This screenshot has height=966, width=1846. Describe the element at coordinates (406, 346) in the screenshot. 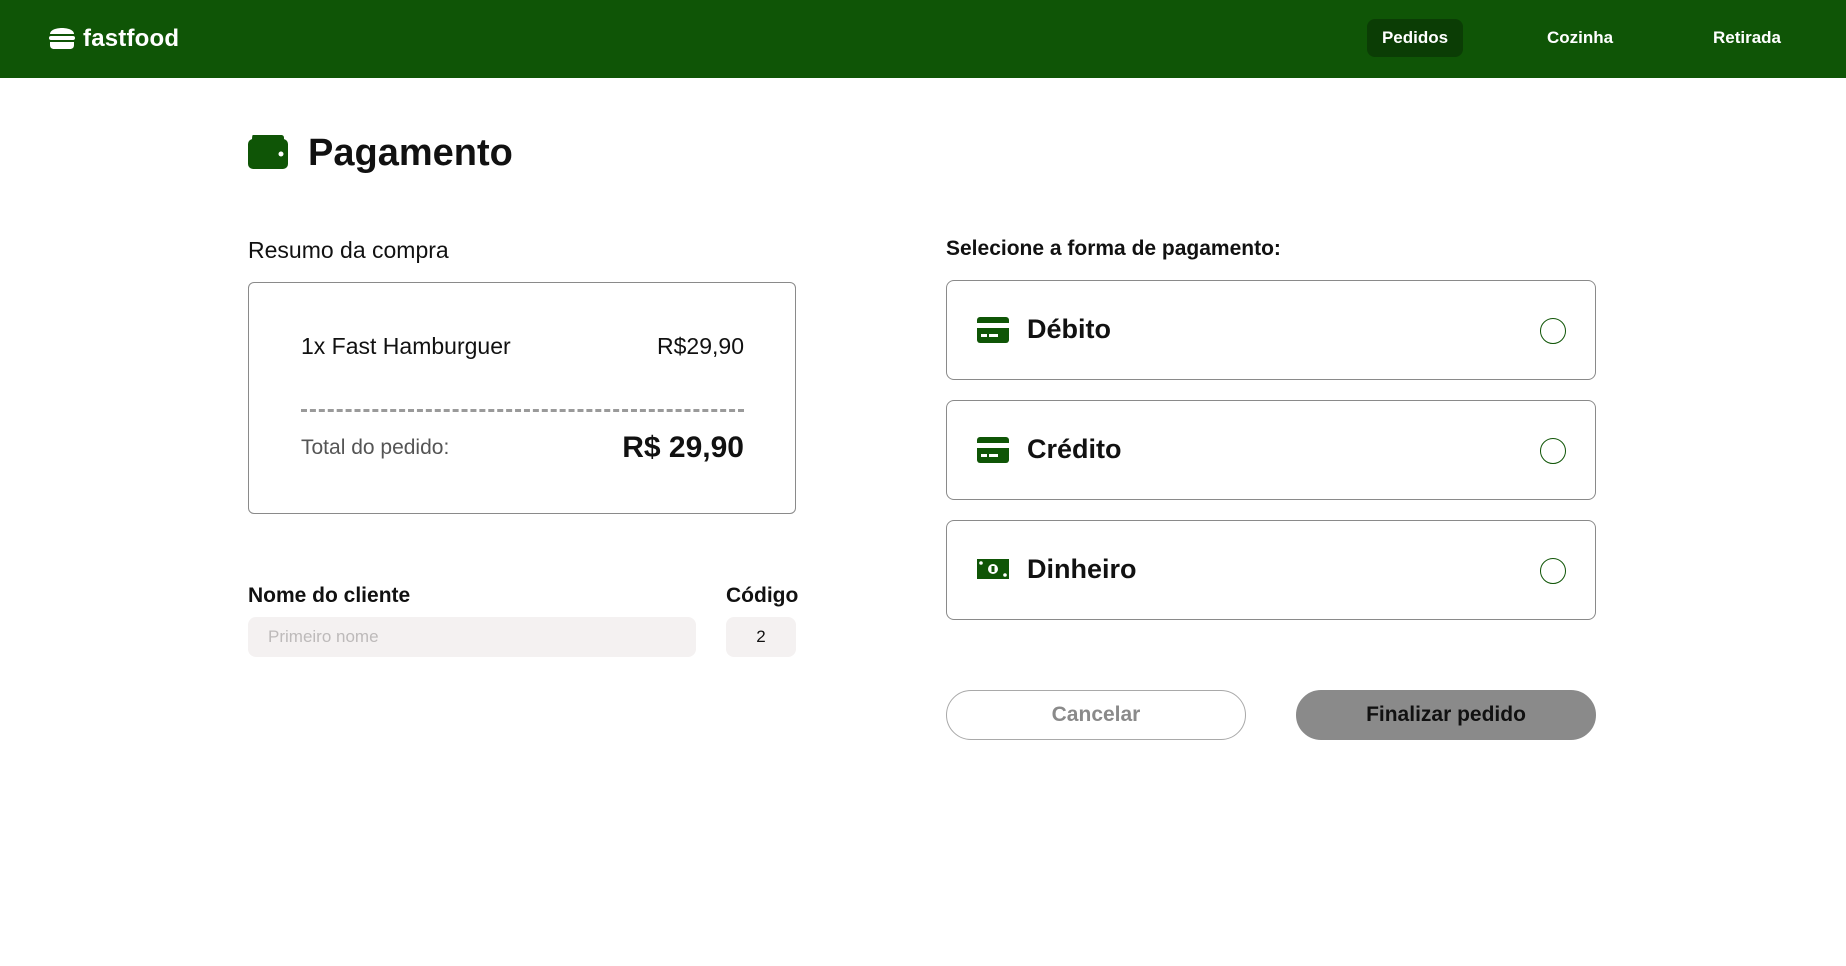

I see `order-item-description: 1x Fast Hamburguer` at that location.